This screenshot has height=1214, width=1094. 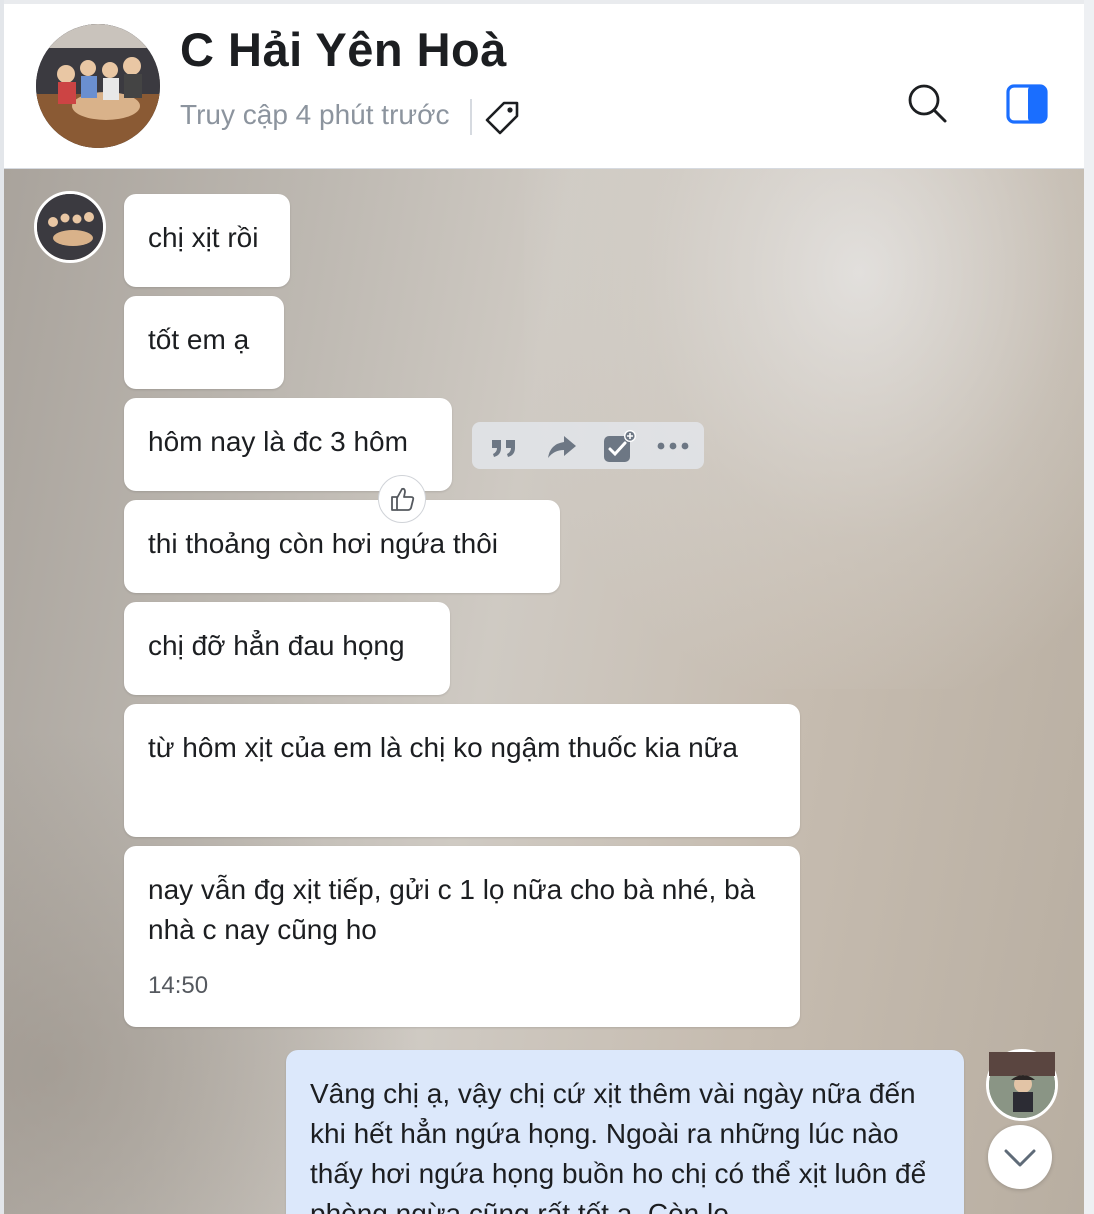 I want to click on message-bubble: chị đỡ hẳn đau họng, so click(x=287, y=648).